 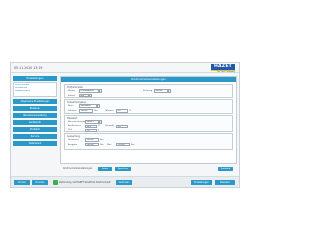 I want to click on field-label: Nenn, so click(x=71, y=106).